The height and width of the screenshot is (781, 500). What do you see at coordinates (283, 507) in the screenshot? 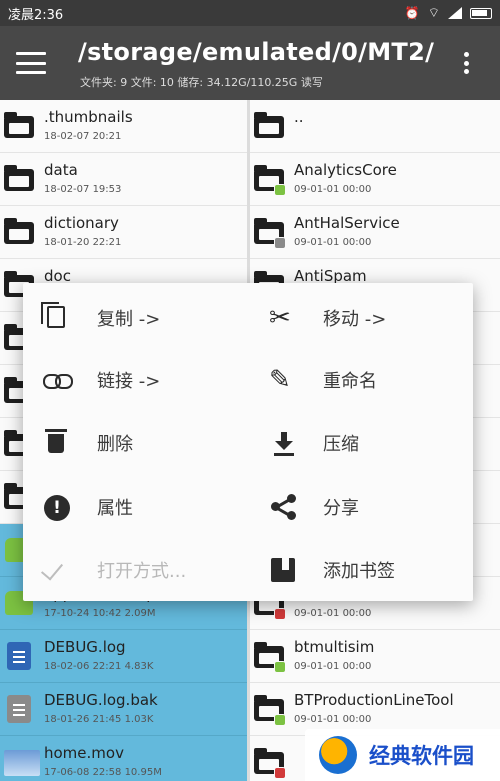
I see `share-icon` at bounding box center [283, 507].